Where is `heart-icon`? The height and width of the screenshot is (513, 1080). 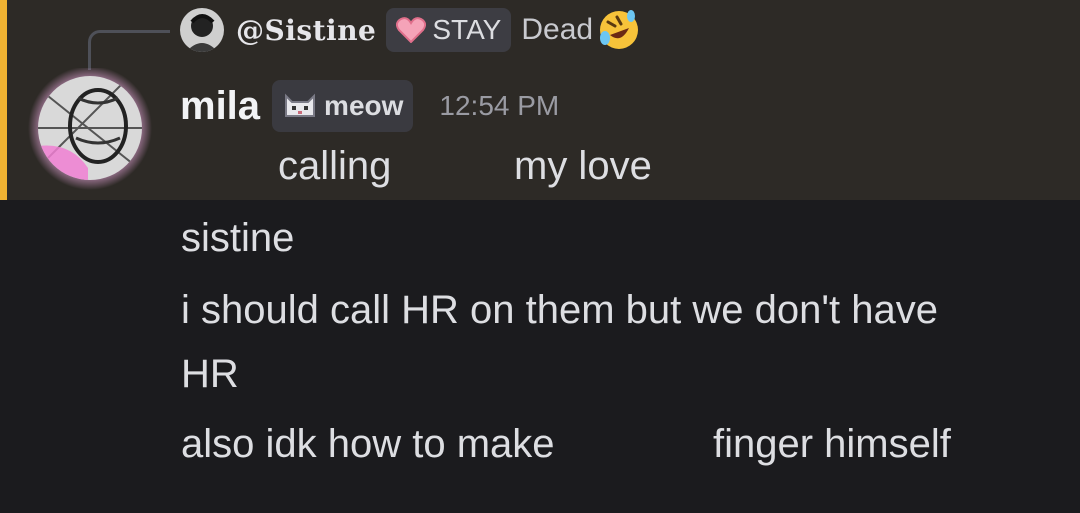
heart-icon is located at coordinates (411, 30).